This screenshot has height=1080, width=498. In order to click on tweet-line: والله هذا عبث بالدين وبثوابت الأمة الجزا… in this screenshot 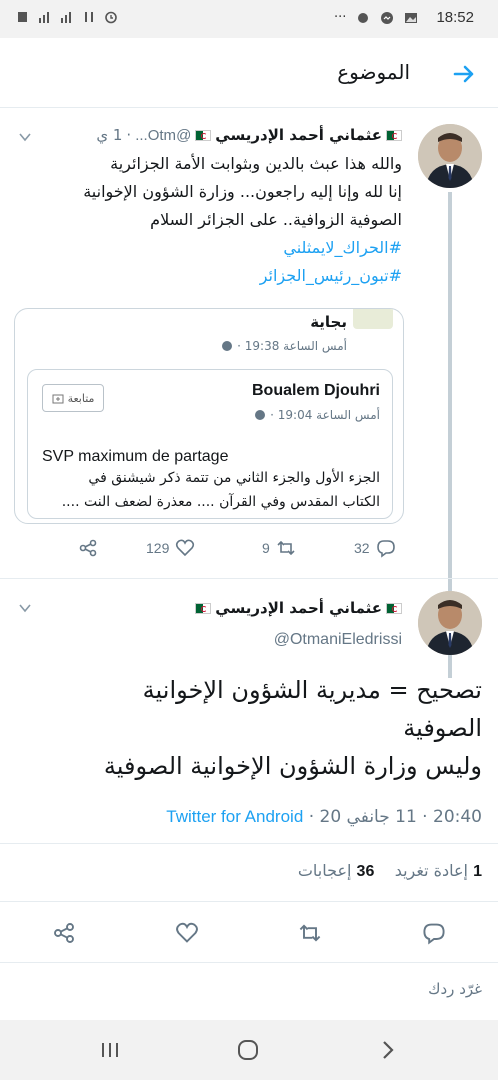, I will do `click(256, 163)`.